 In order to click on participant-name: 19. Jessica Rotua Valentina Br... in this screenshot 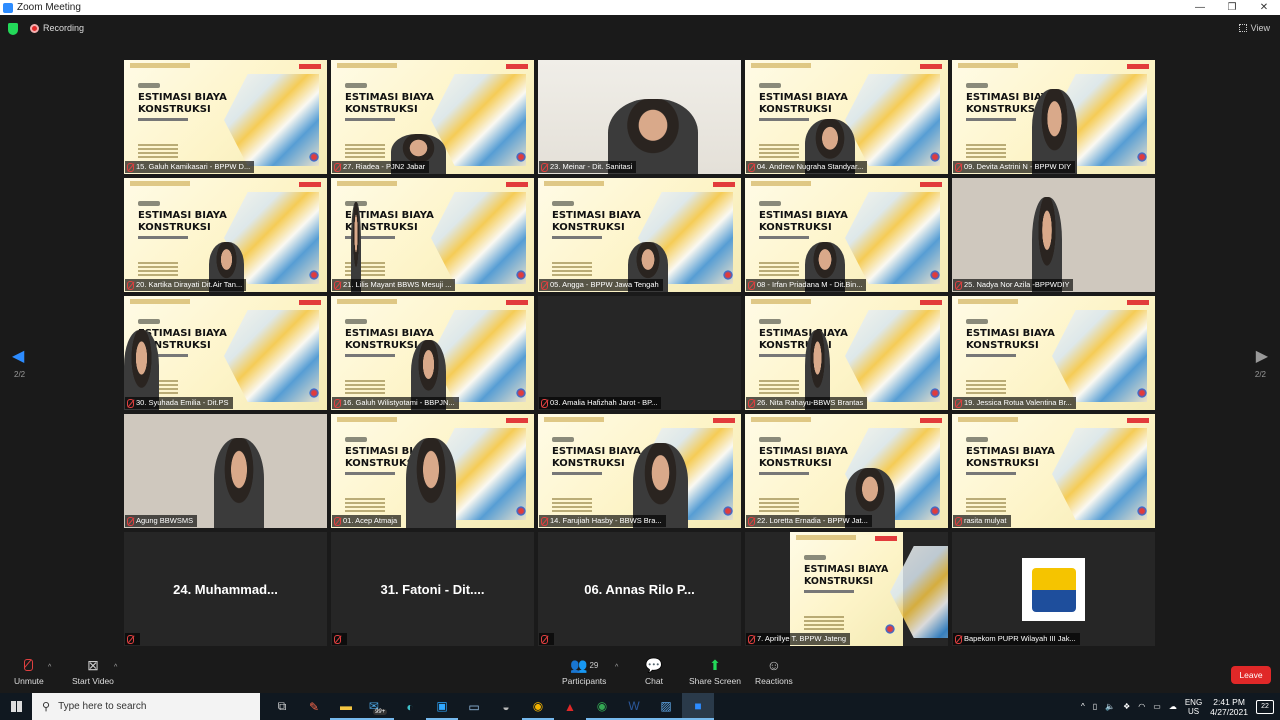, I will do `click(1018, 402)`.